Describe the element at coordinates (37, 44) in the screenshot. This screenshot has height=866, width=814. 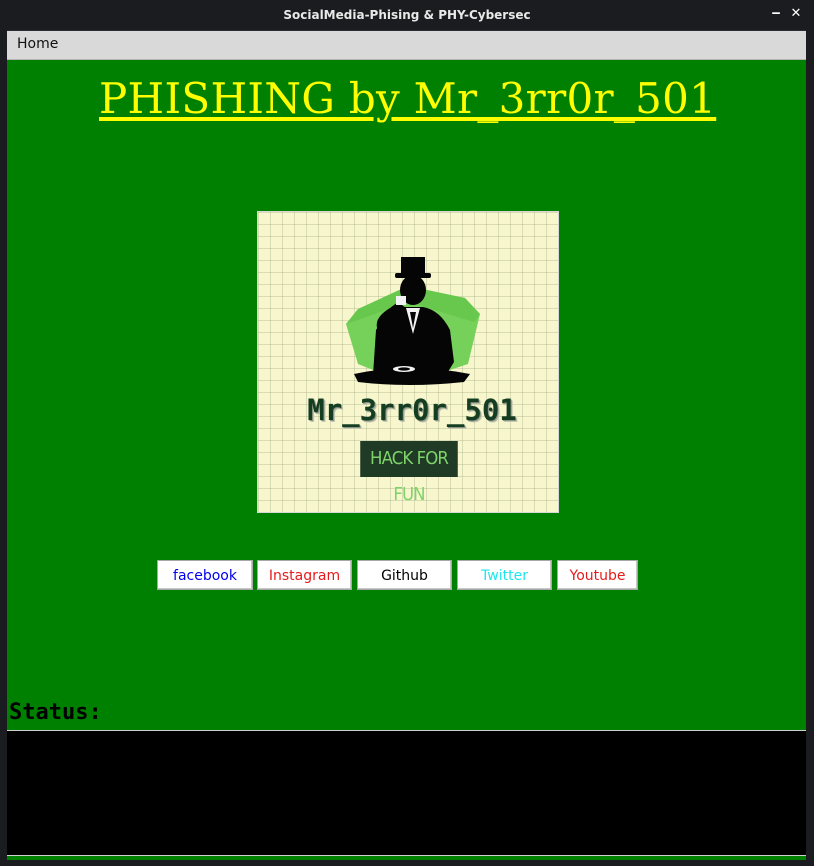
I see `menu-item-home: Home` at that location.